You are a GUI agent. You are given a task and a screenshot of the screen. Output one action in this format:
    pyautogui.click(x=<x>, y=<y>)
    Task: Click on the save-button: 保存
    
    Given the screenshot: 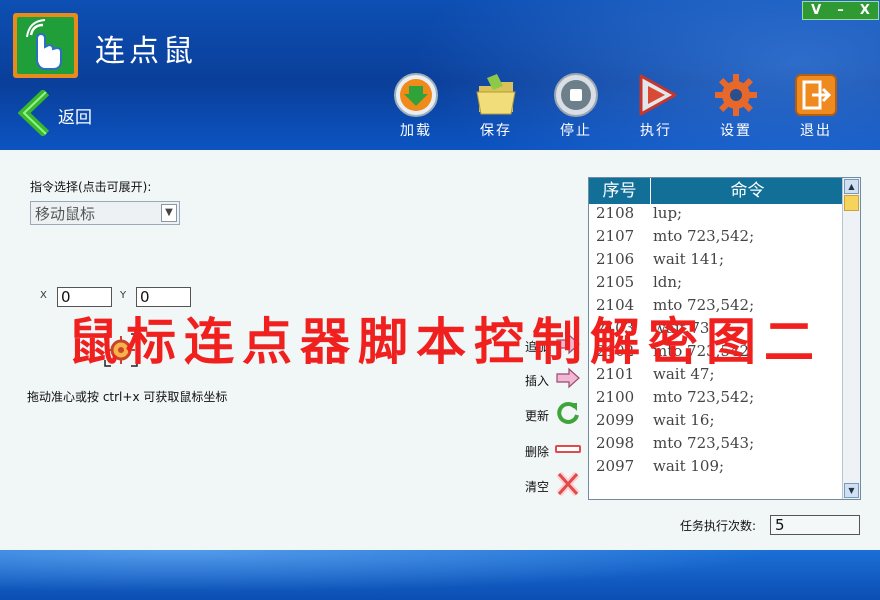 What is the action you would take?
    pyautogui.click(x=496, y=106)
    